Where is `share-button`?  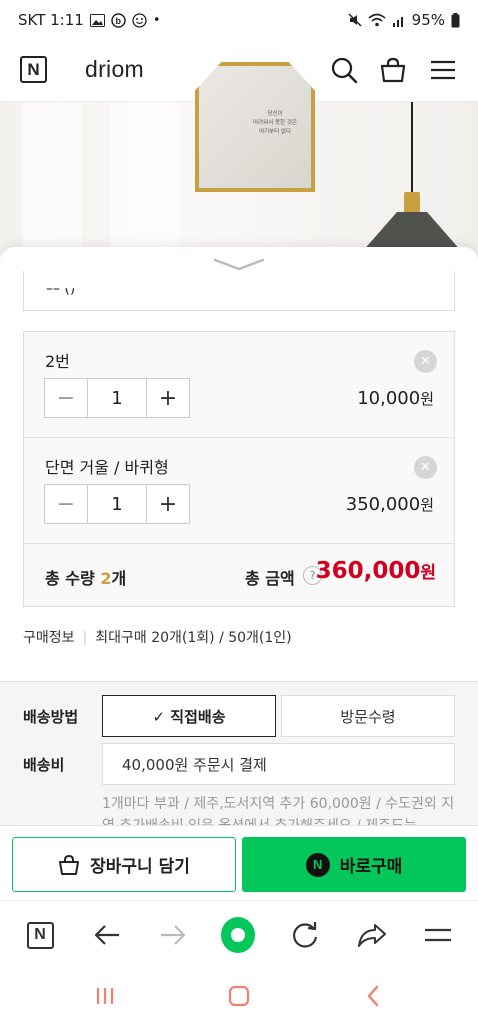
share-button is located at coordinates (372, 935).